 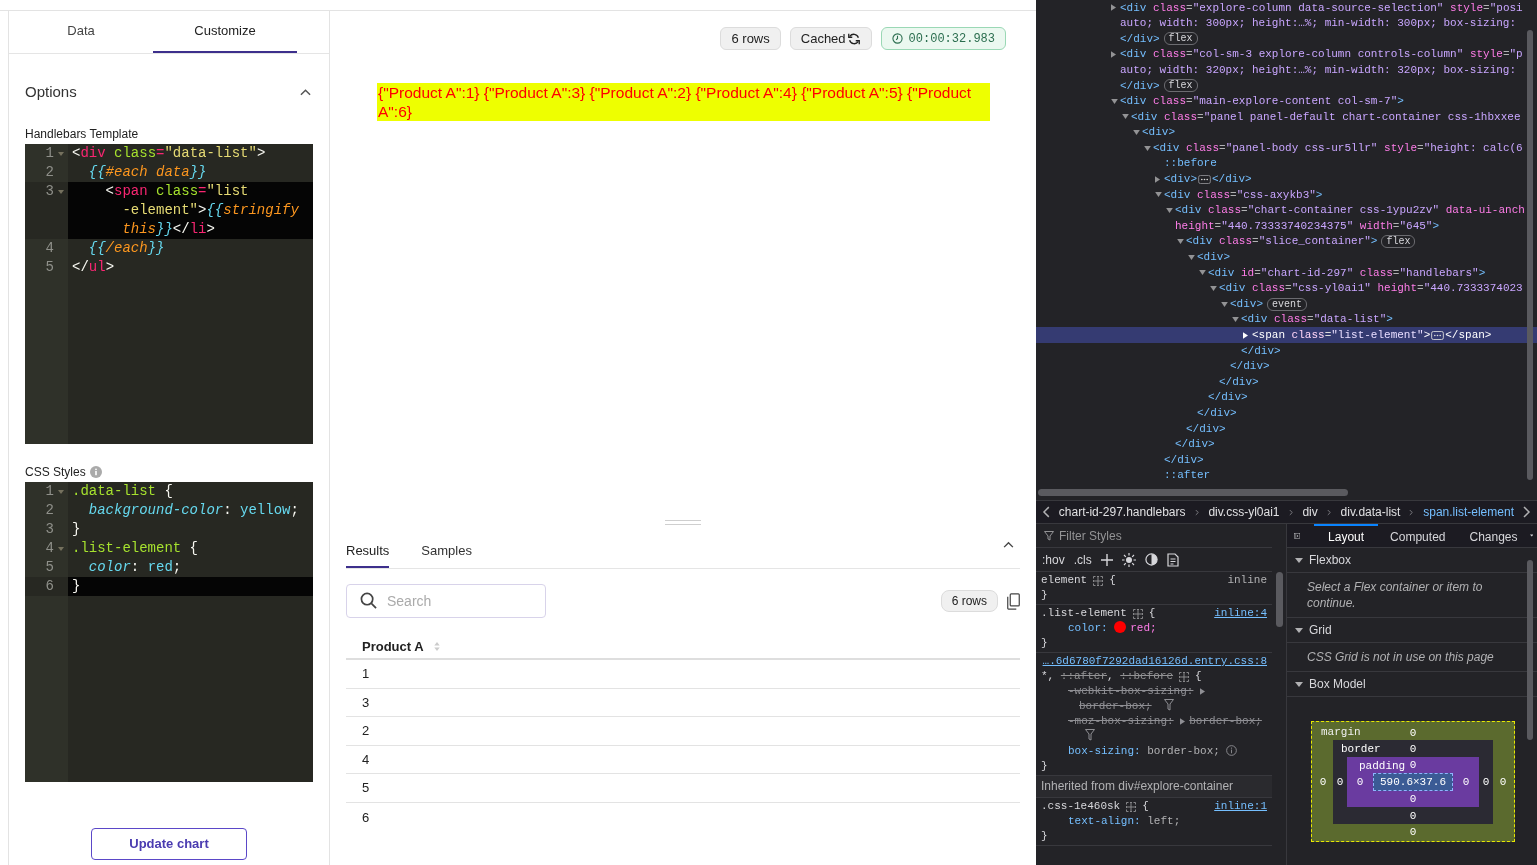 I want to click on code-line: .list-element {, so click(x=190, y=548).